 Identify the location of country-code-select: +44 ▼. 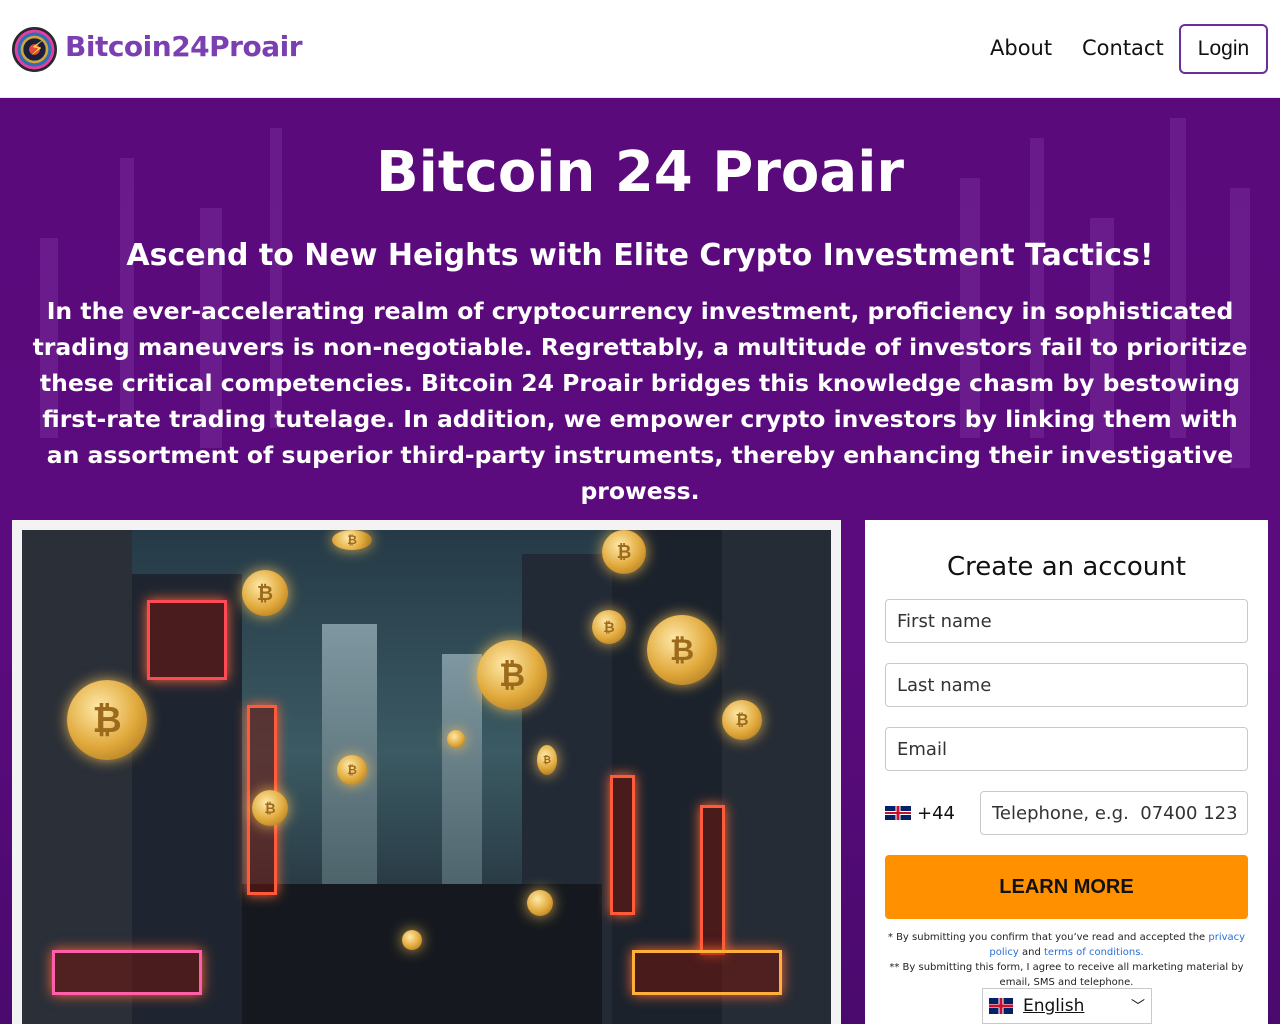
(939, 813).